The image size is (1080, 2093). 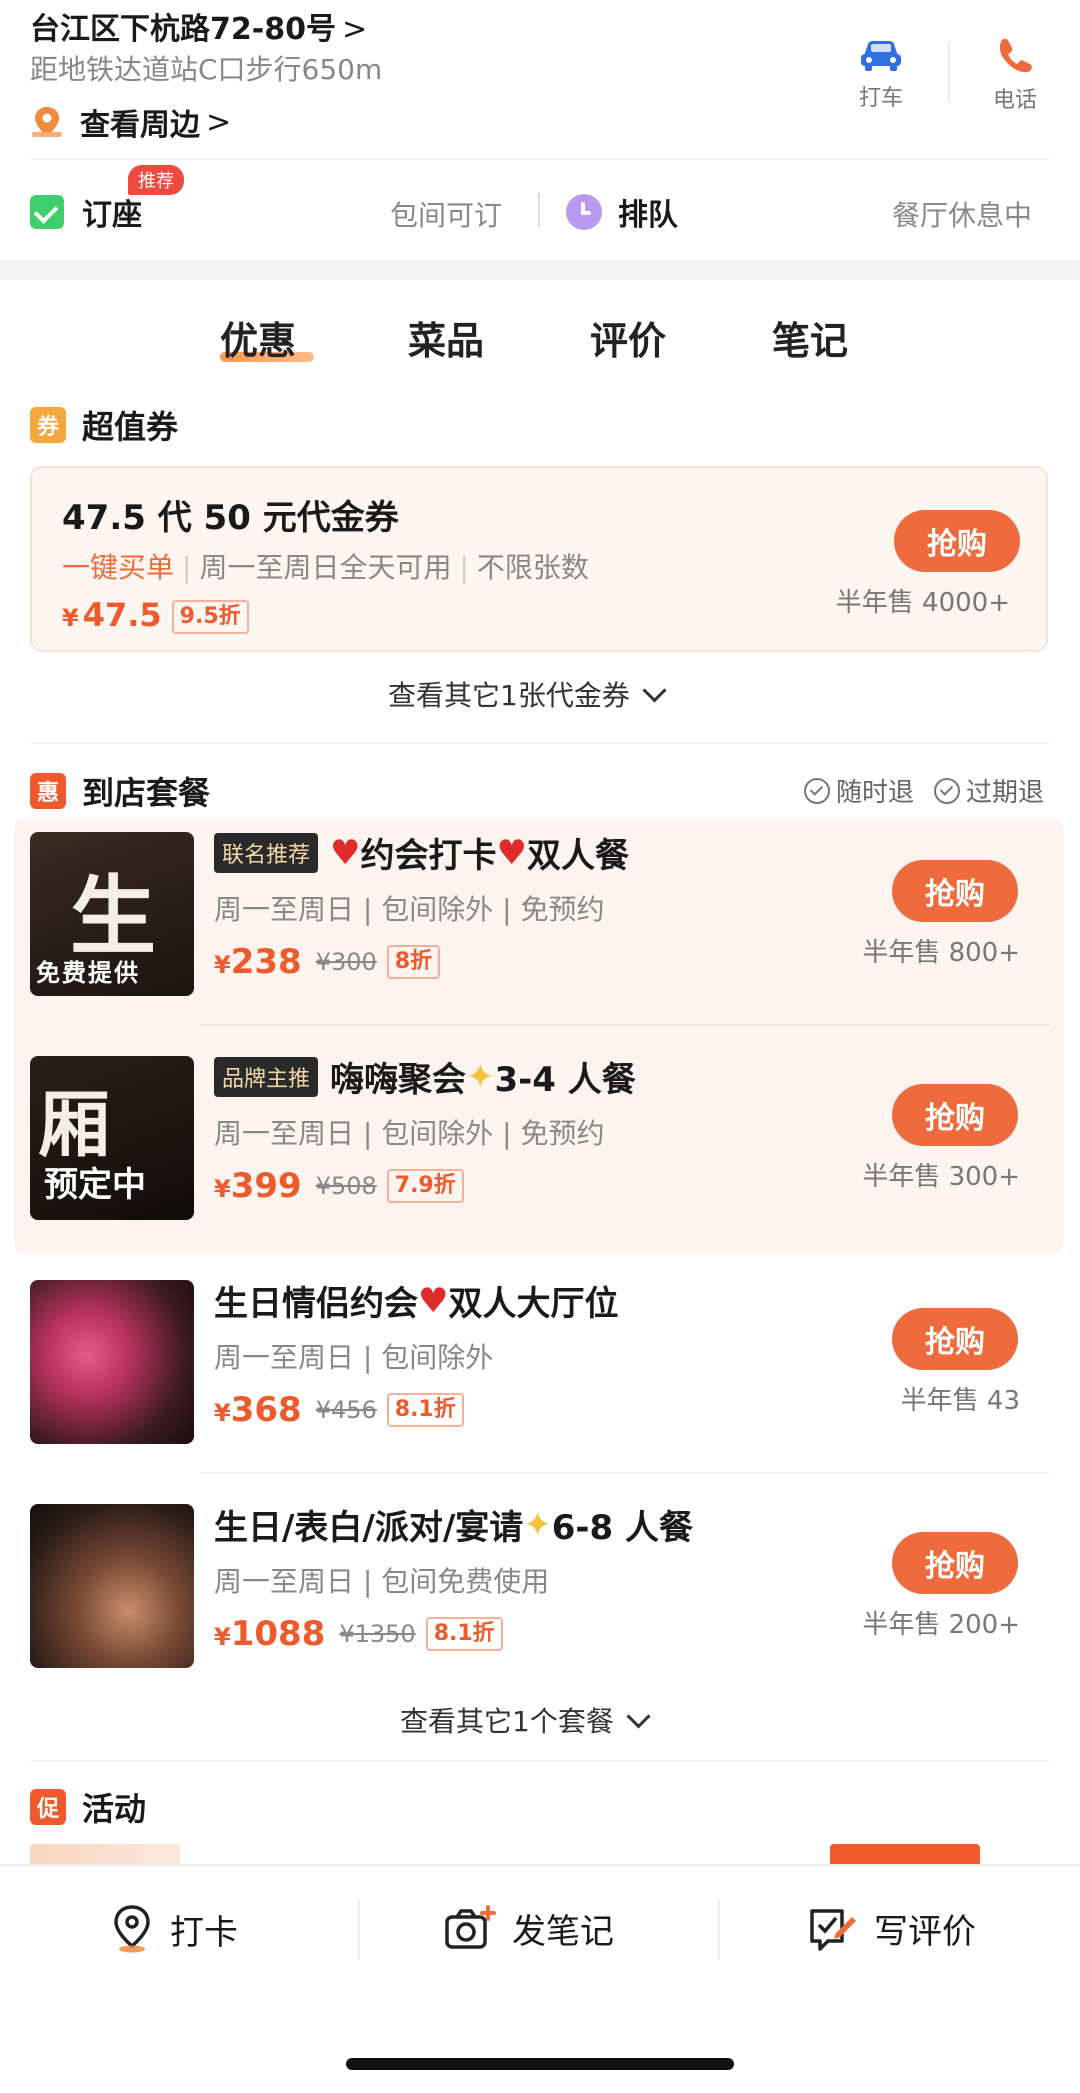 I want to click on address-text: 台江区下杭路72-80号, so click(x=183, y=29).